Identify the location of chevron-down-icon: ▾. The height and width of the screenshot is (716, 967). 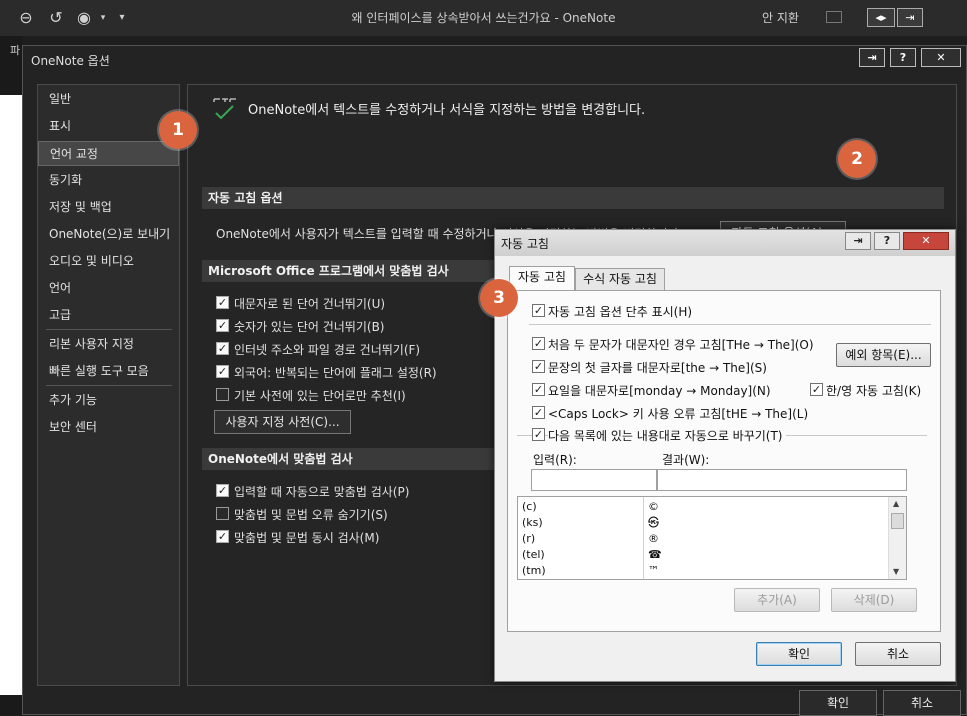
(103, 18).